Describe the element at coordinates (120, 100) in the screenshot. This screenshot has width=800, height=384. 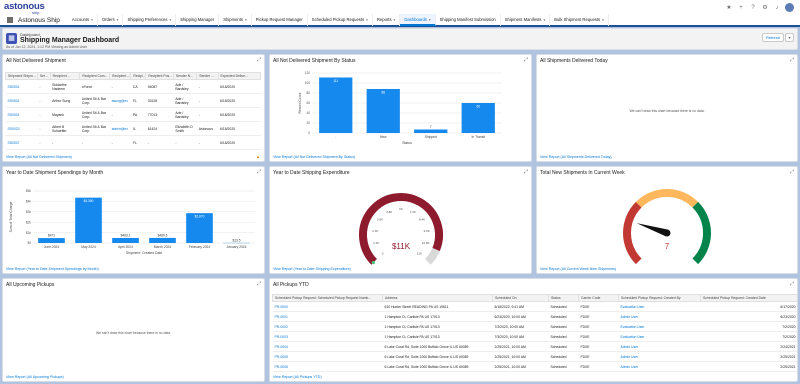
I see `table-cell: asung@ex` at that location.